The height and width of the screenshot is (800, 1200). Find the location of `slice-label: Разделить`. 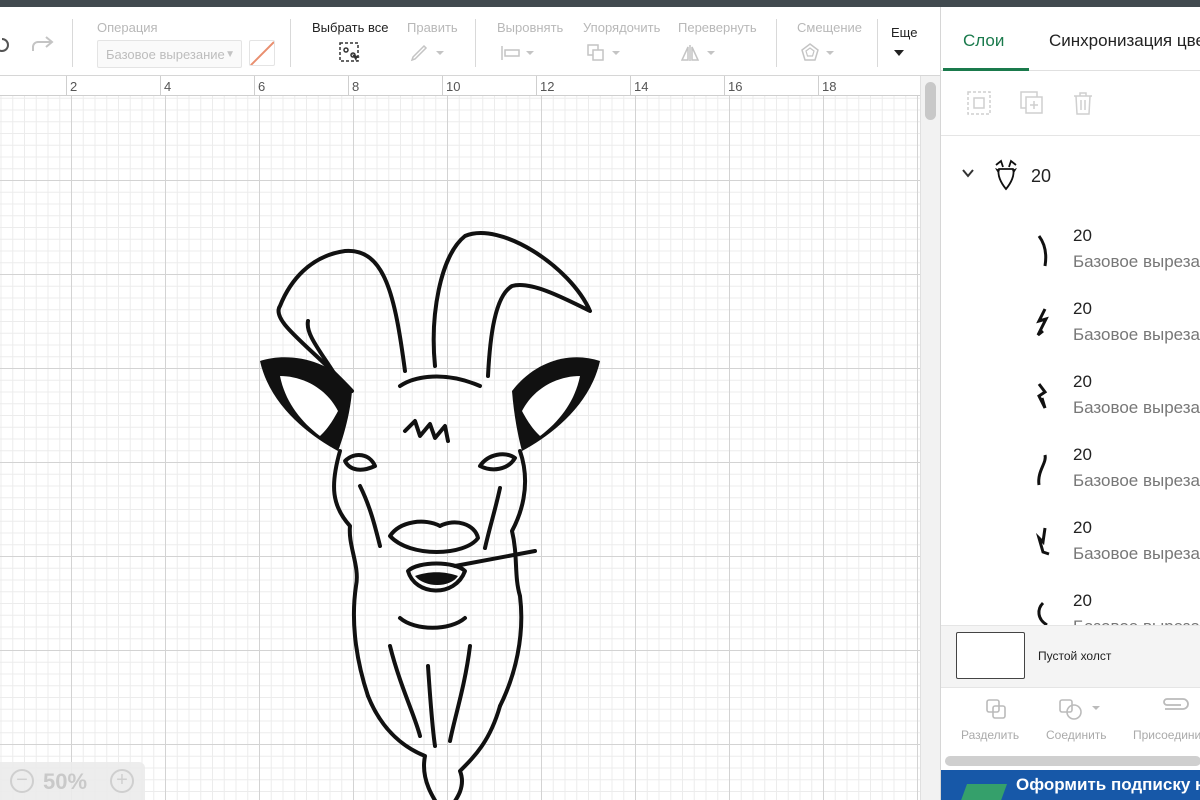

slice-label: Разделить is located at coordinates (990, 735).